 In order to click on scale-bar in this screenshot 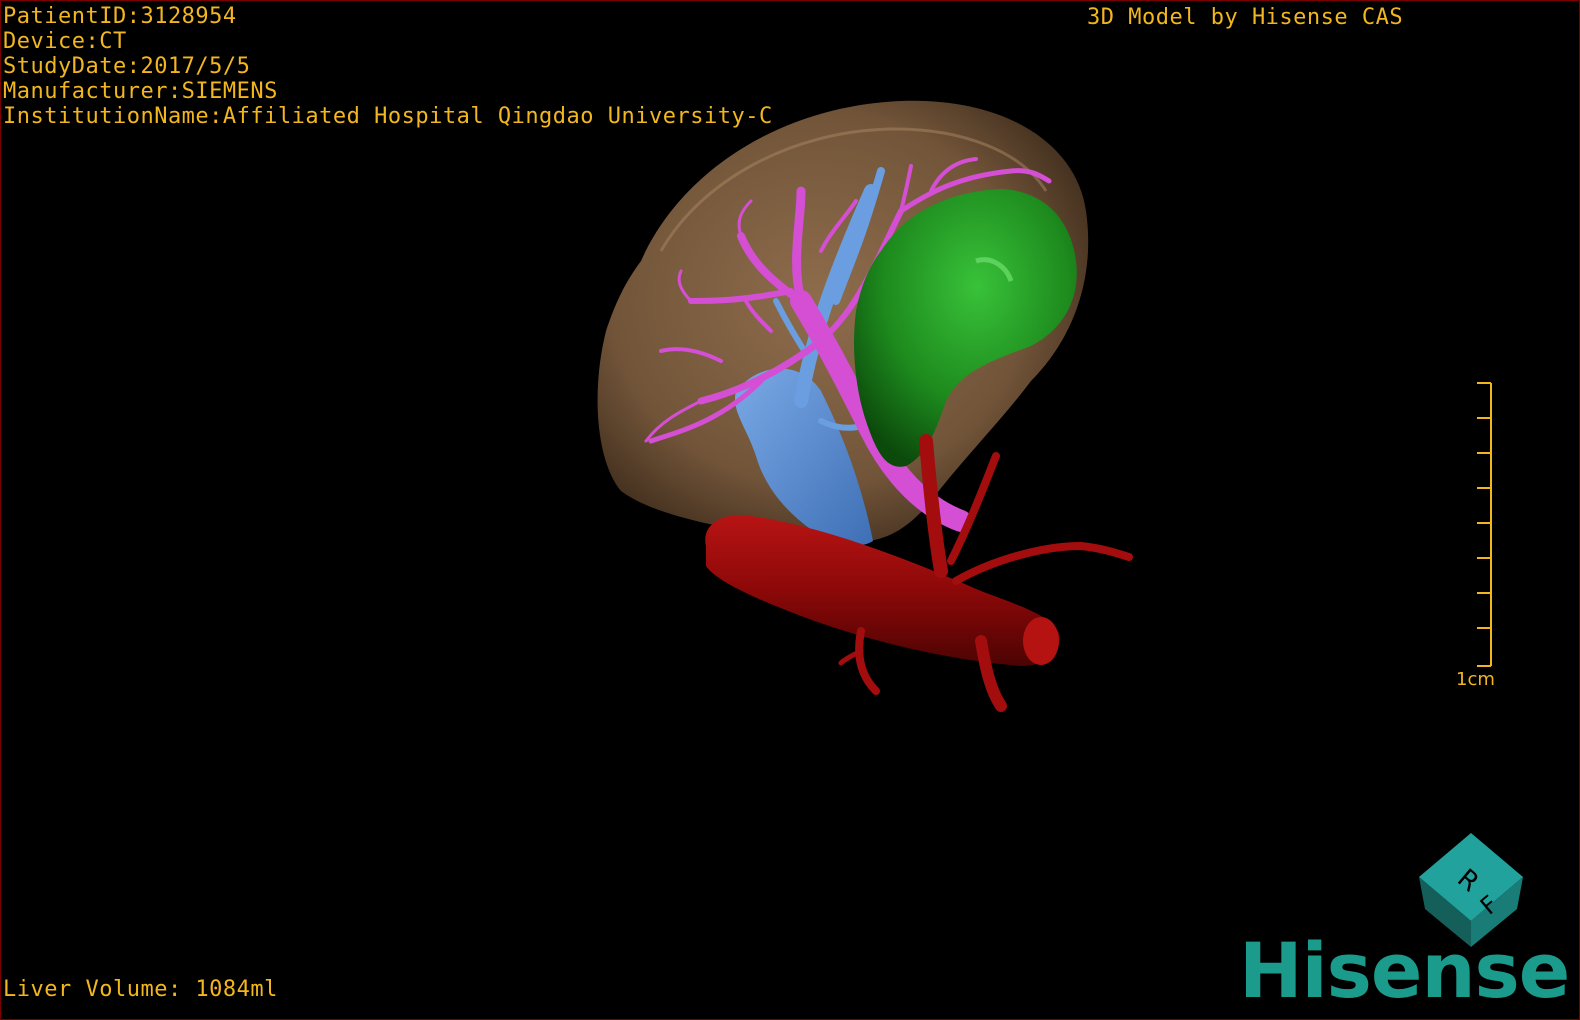, I will do `click(1484, 524)`.